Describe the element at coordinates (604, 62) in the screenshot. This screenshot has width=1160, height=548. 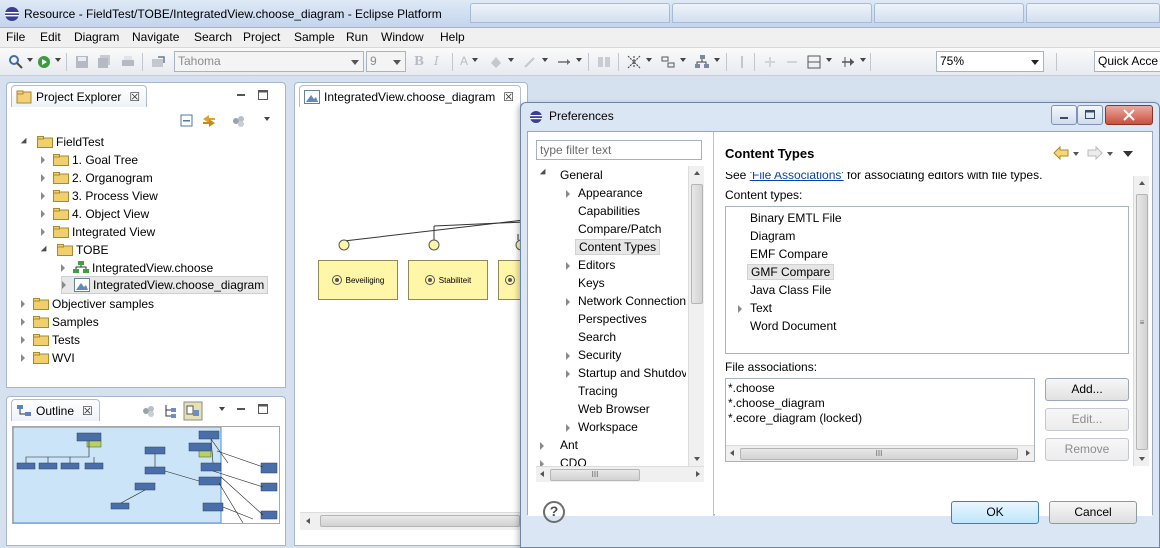
I see `select-all-icon` at that location.